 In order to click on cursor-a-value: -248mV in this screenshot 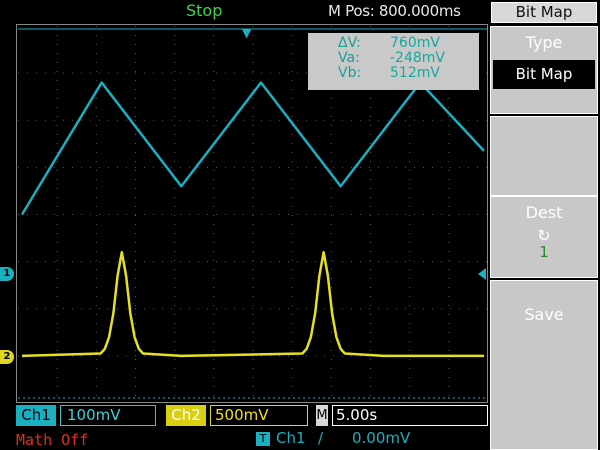, I will do `click(417, 58)`.